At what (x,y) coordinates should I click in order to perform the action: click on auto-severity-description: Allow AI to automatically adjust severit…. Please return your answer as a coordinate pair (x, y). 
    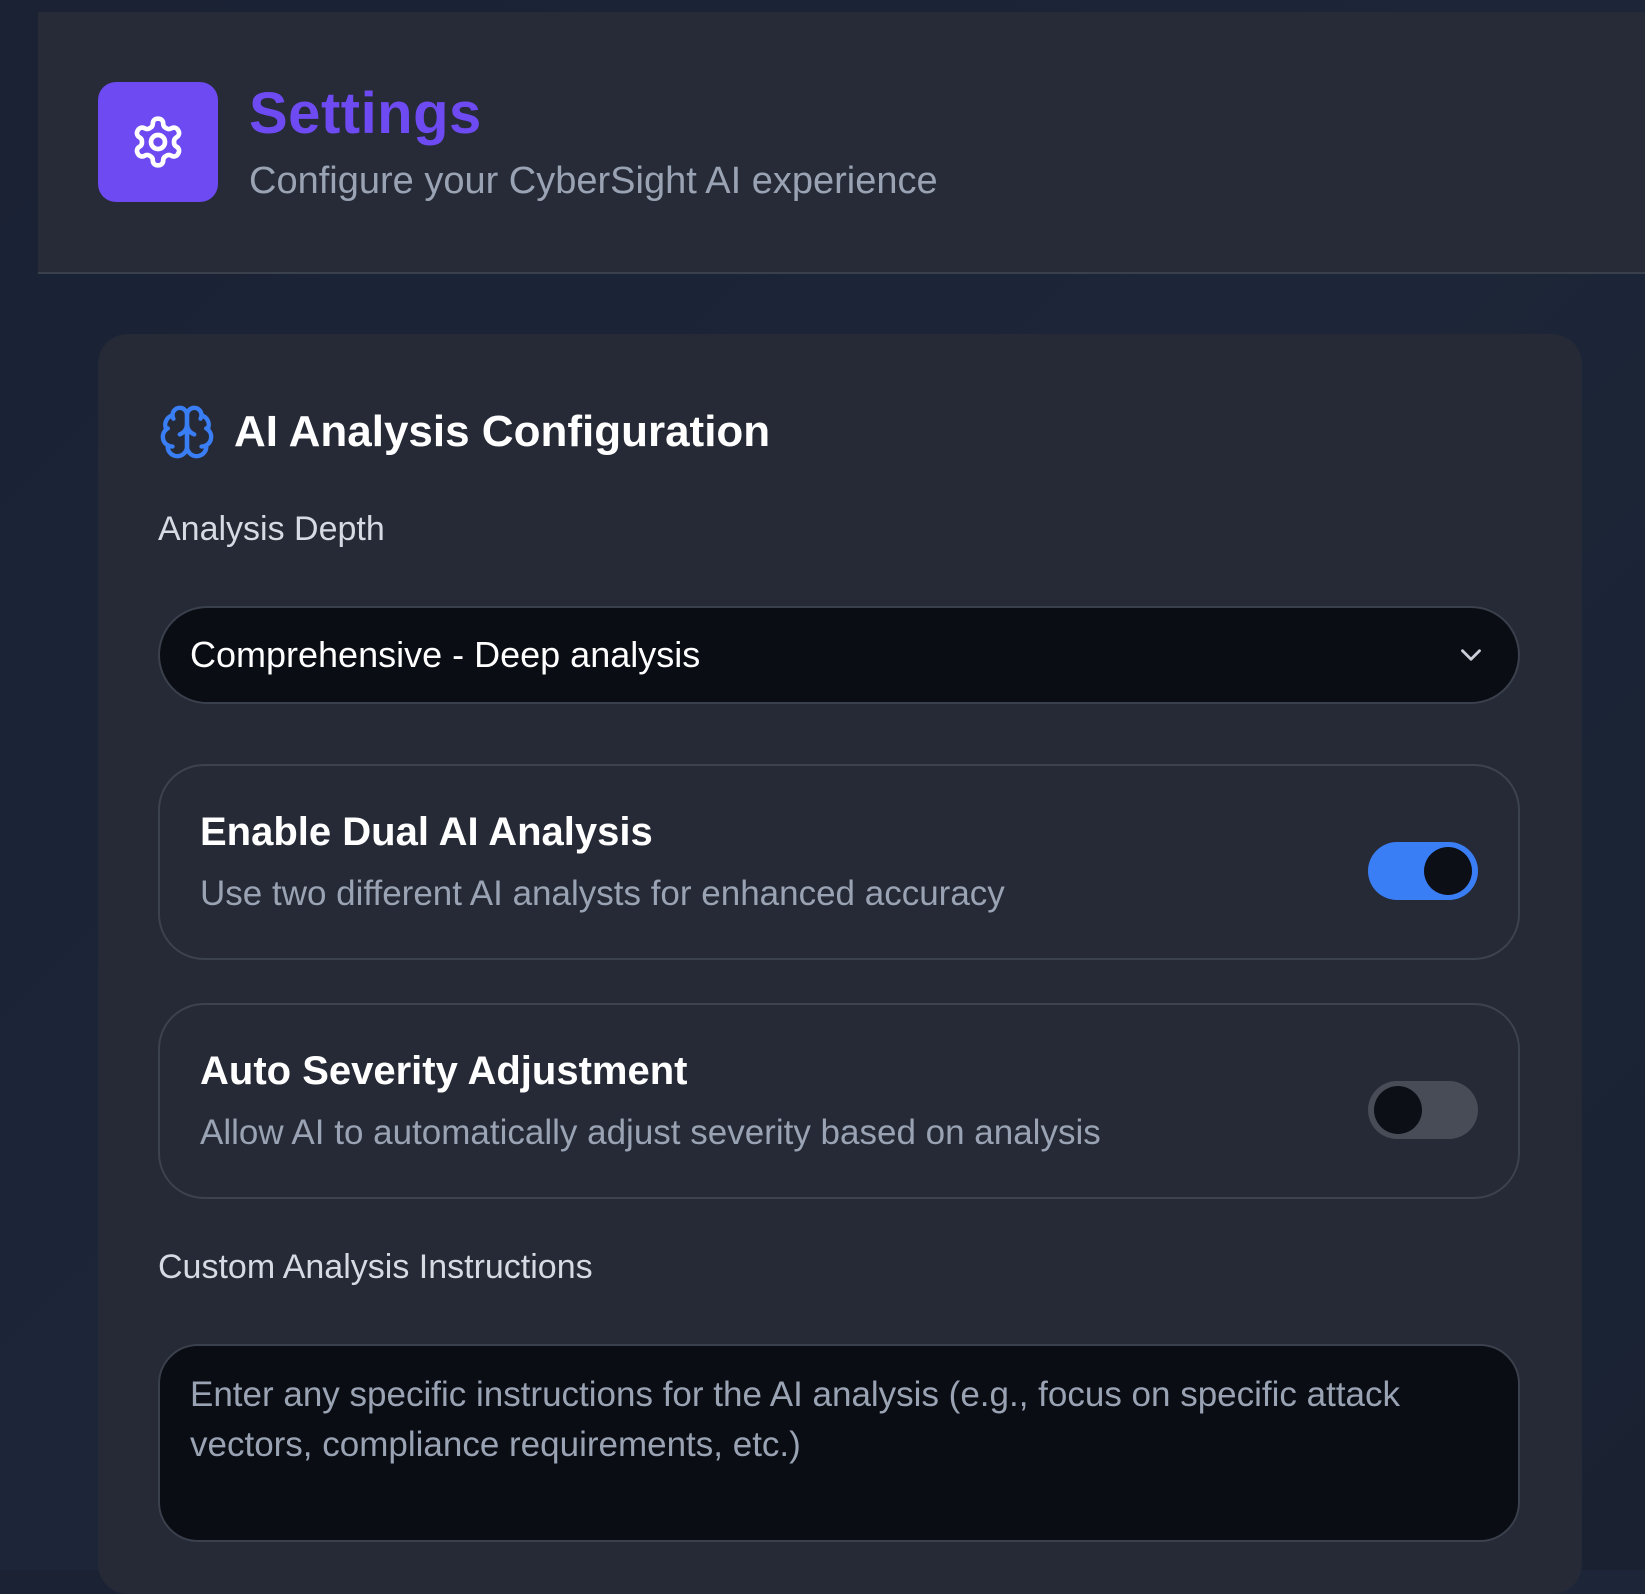
    Looking at the image, I should click on (650, 1132).